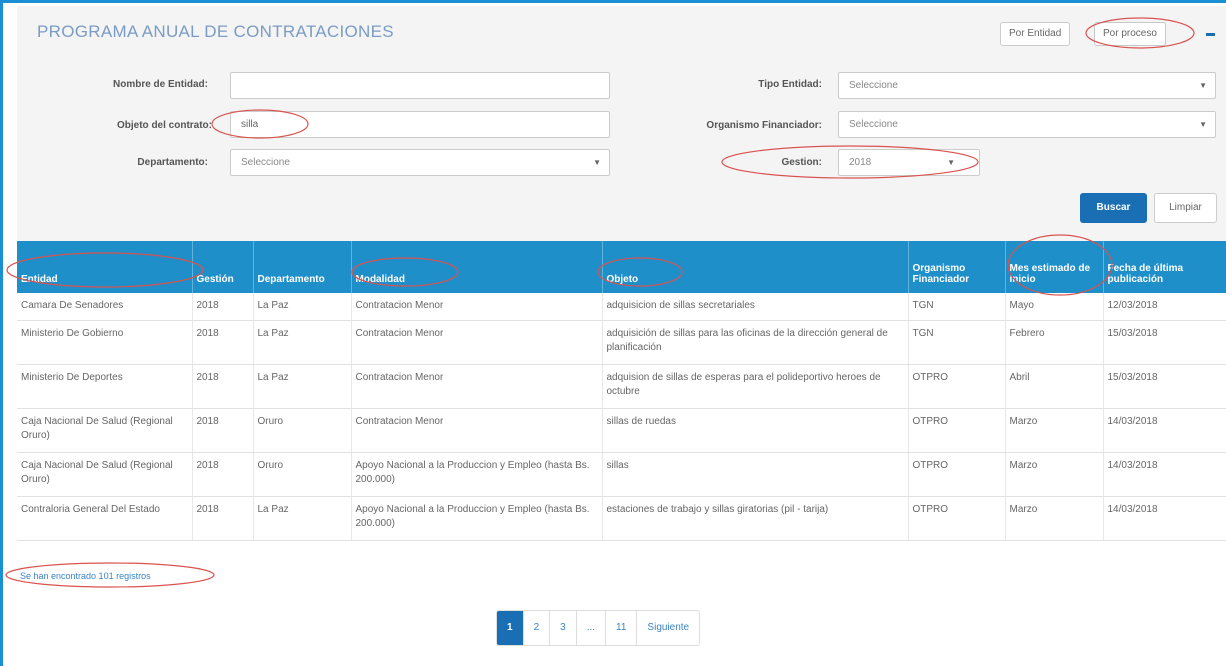 The image size is (1226, 666). What do you see at coordinates (957, 267) in the screenshot?
I see `column-header-organismo: Organismo Financiador` at bounding box center [957, 267].